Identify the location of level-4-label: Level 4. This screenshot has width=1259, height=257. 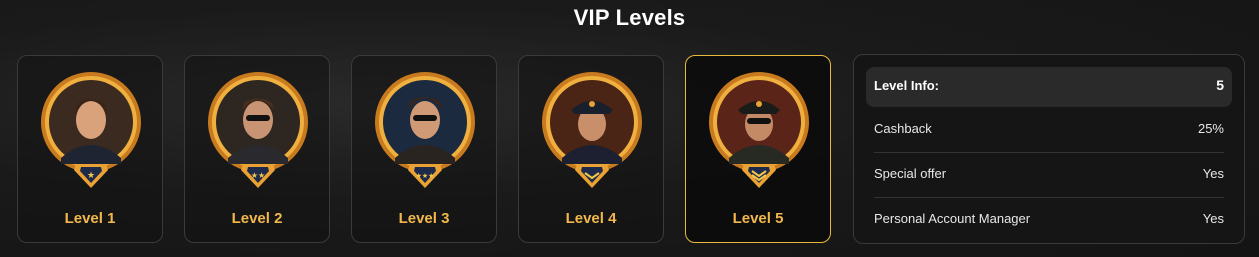
(591, 218).